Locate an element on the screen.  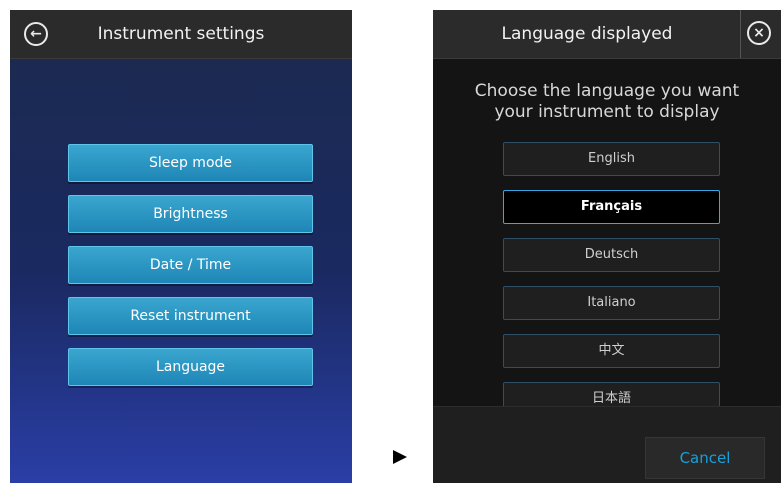
language-option-english: English is located at coordinates (611, 159).